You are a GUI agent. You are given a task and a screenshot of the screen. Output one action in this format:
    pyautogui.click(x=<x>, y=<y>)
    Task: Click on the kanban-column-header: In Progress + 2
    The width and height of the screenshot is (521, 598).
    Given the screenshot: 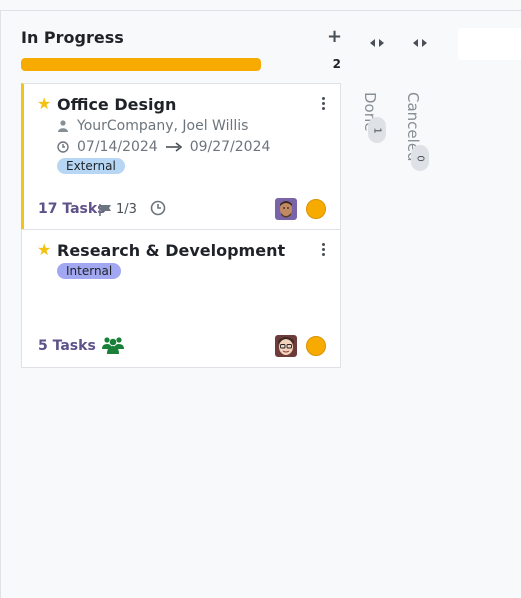 What is the action you would take?
    pyautogui.click(x=181, y=51)
    